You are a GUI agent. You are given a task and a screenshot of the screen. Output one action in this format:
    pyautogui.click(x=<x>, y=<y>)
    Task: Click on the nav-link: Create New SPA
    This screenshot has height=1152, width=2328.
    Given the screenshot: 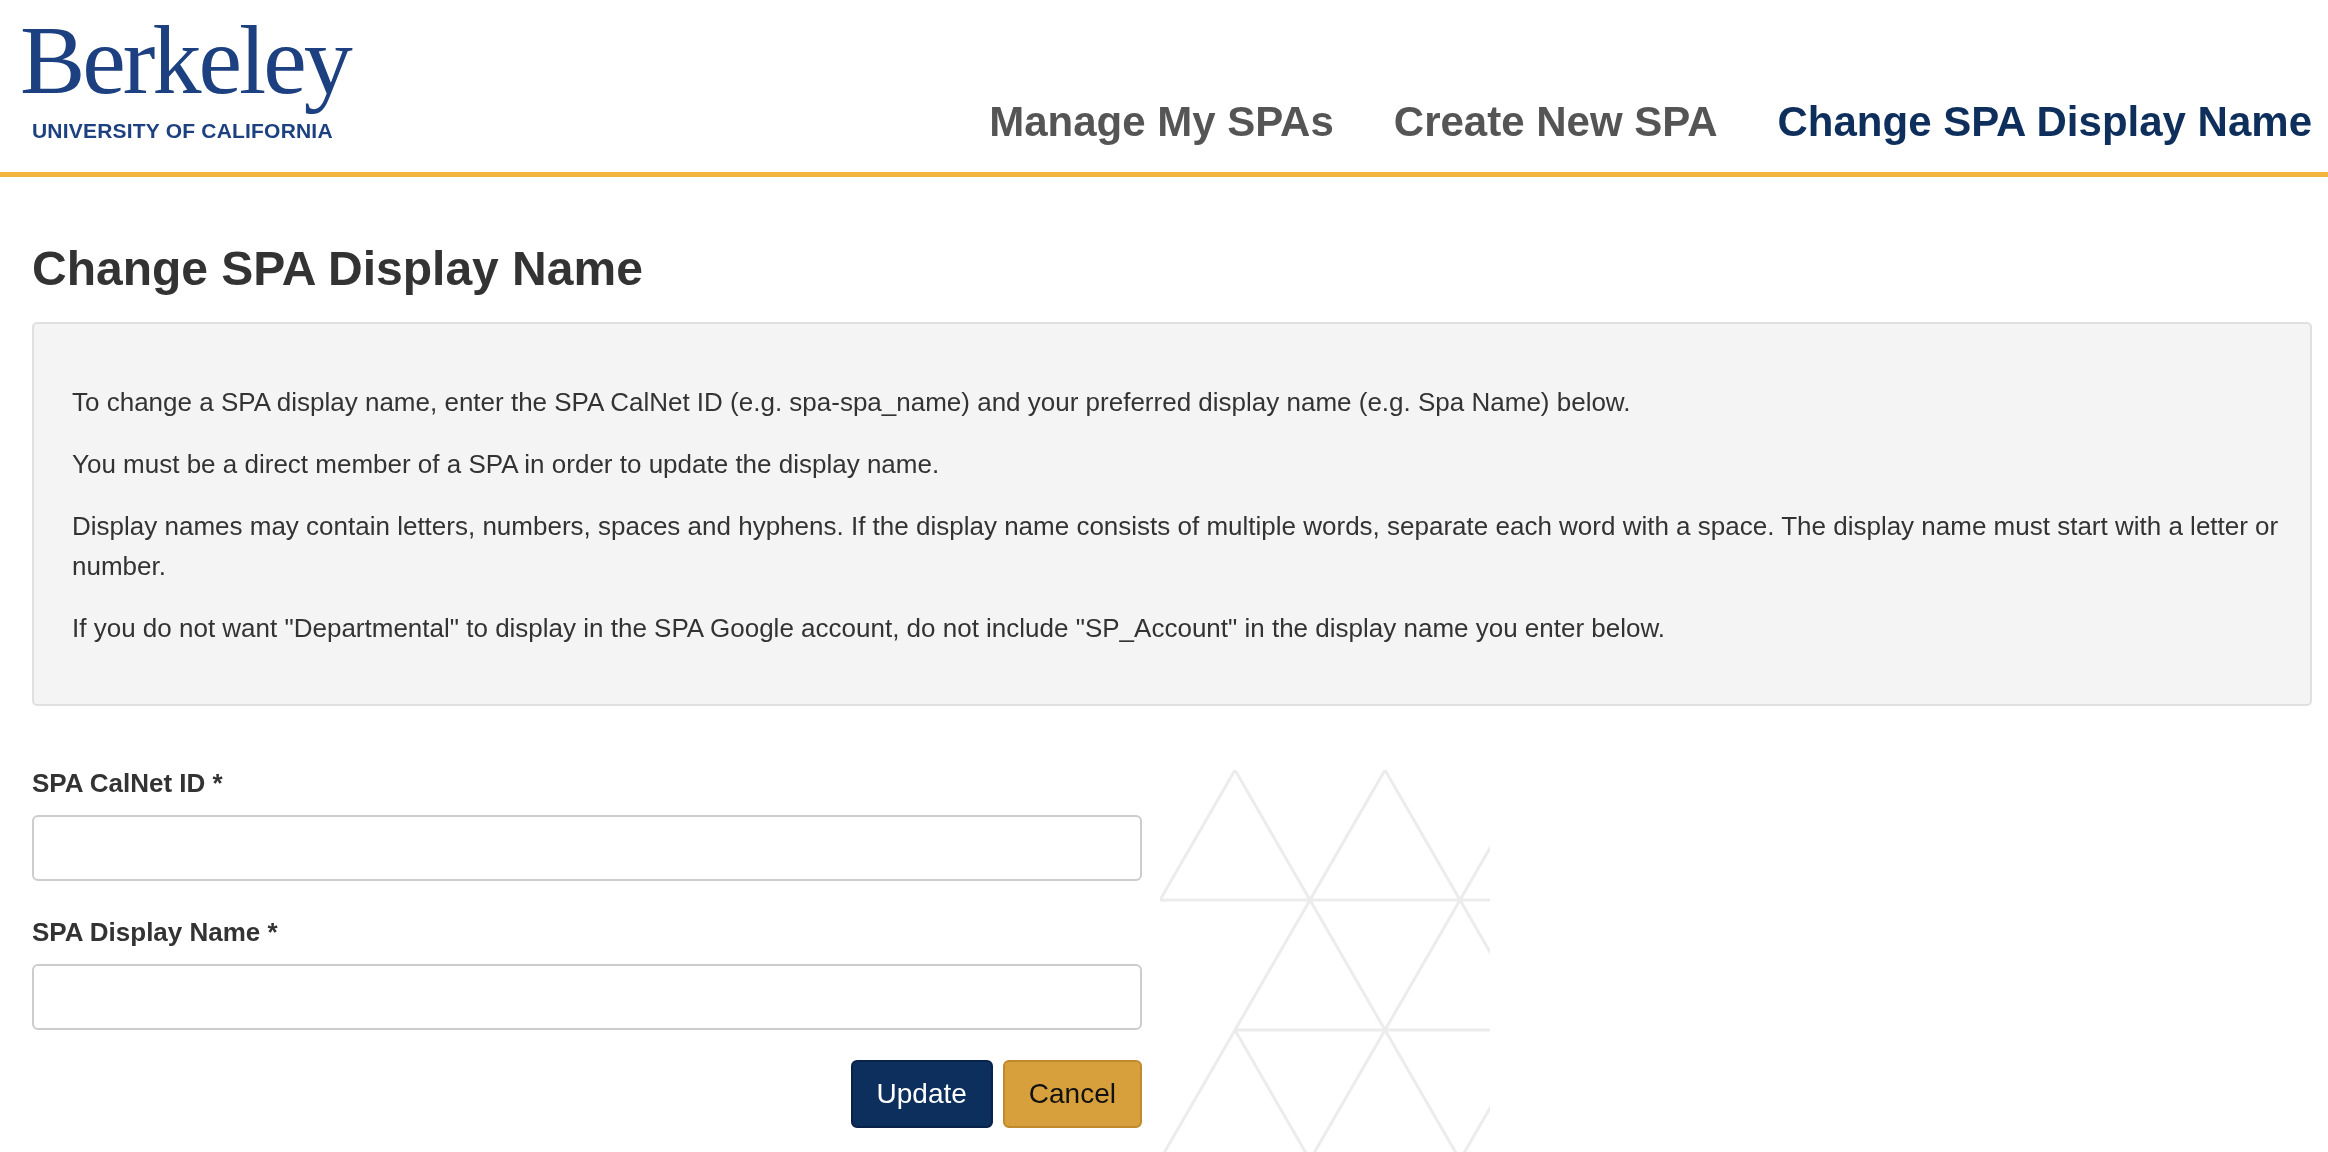 What is the action you would take?
    pyautogui.click(x=1555, y=122)
    